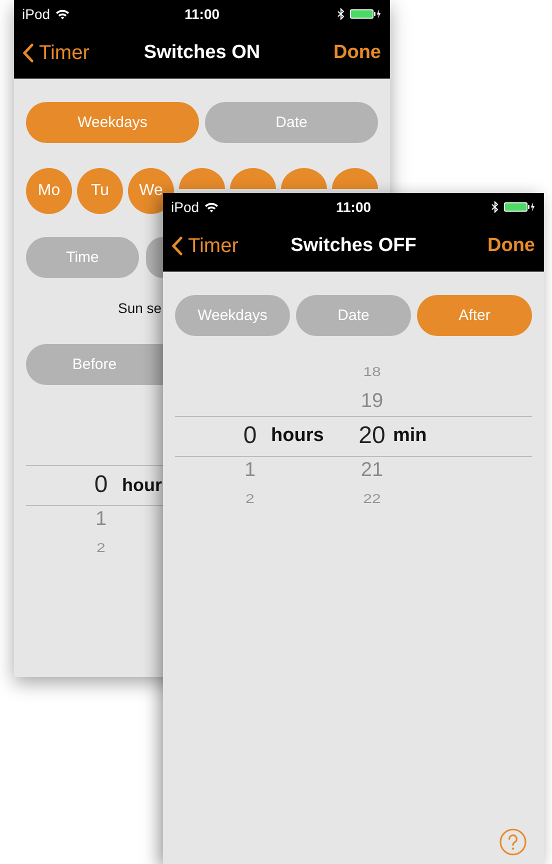  I want to click on offset-option: Before, so click(94, 364).